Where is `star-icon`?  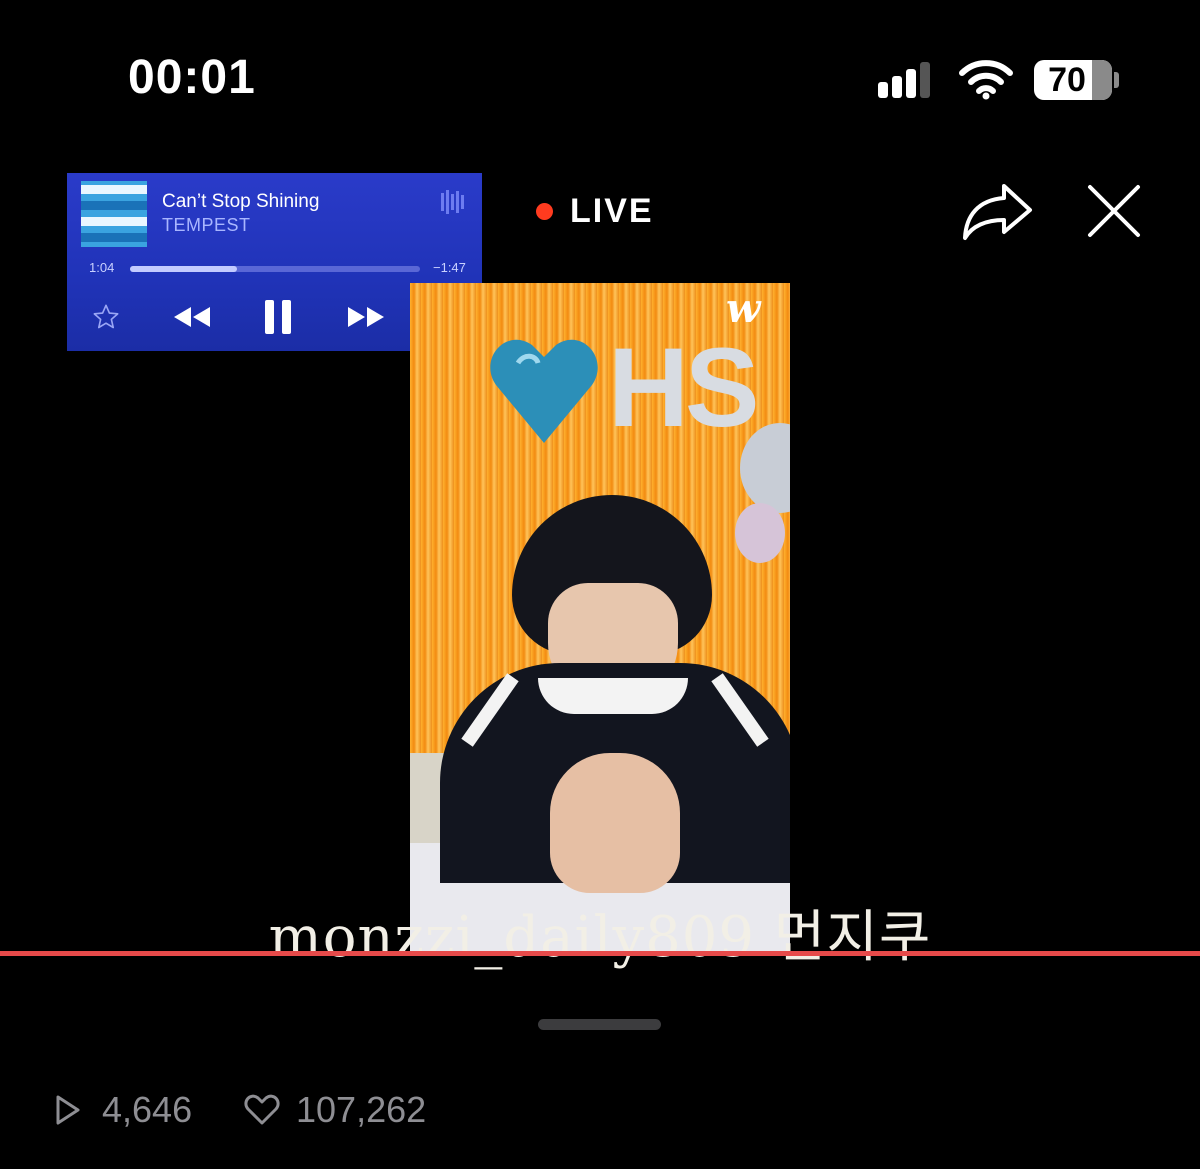 star-icon is located at coordinates (106, 317).